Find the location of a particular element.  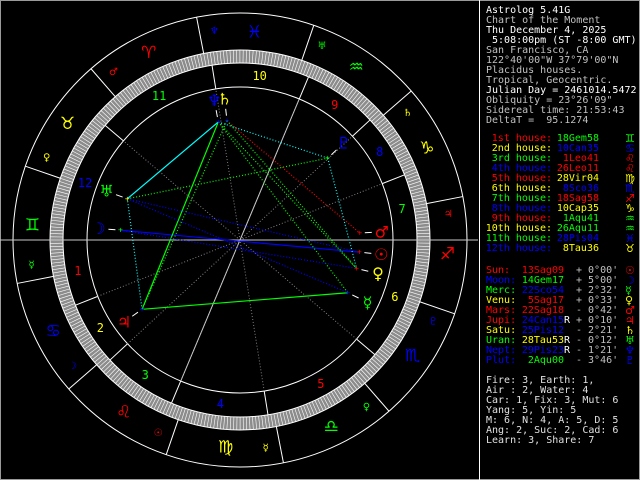

house-number-1: 1 is located at coordinates (77, 271).